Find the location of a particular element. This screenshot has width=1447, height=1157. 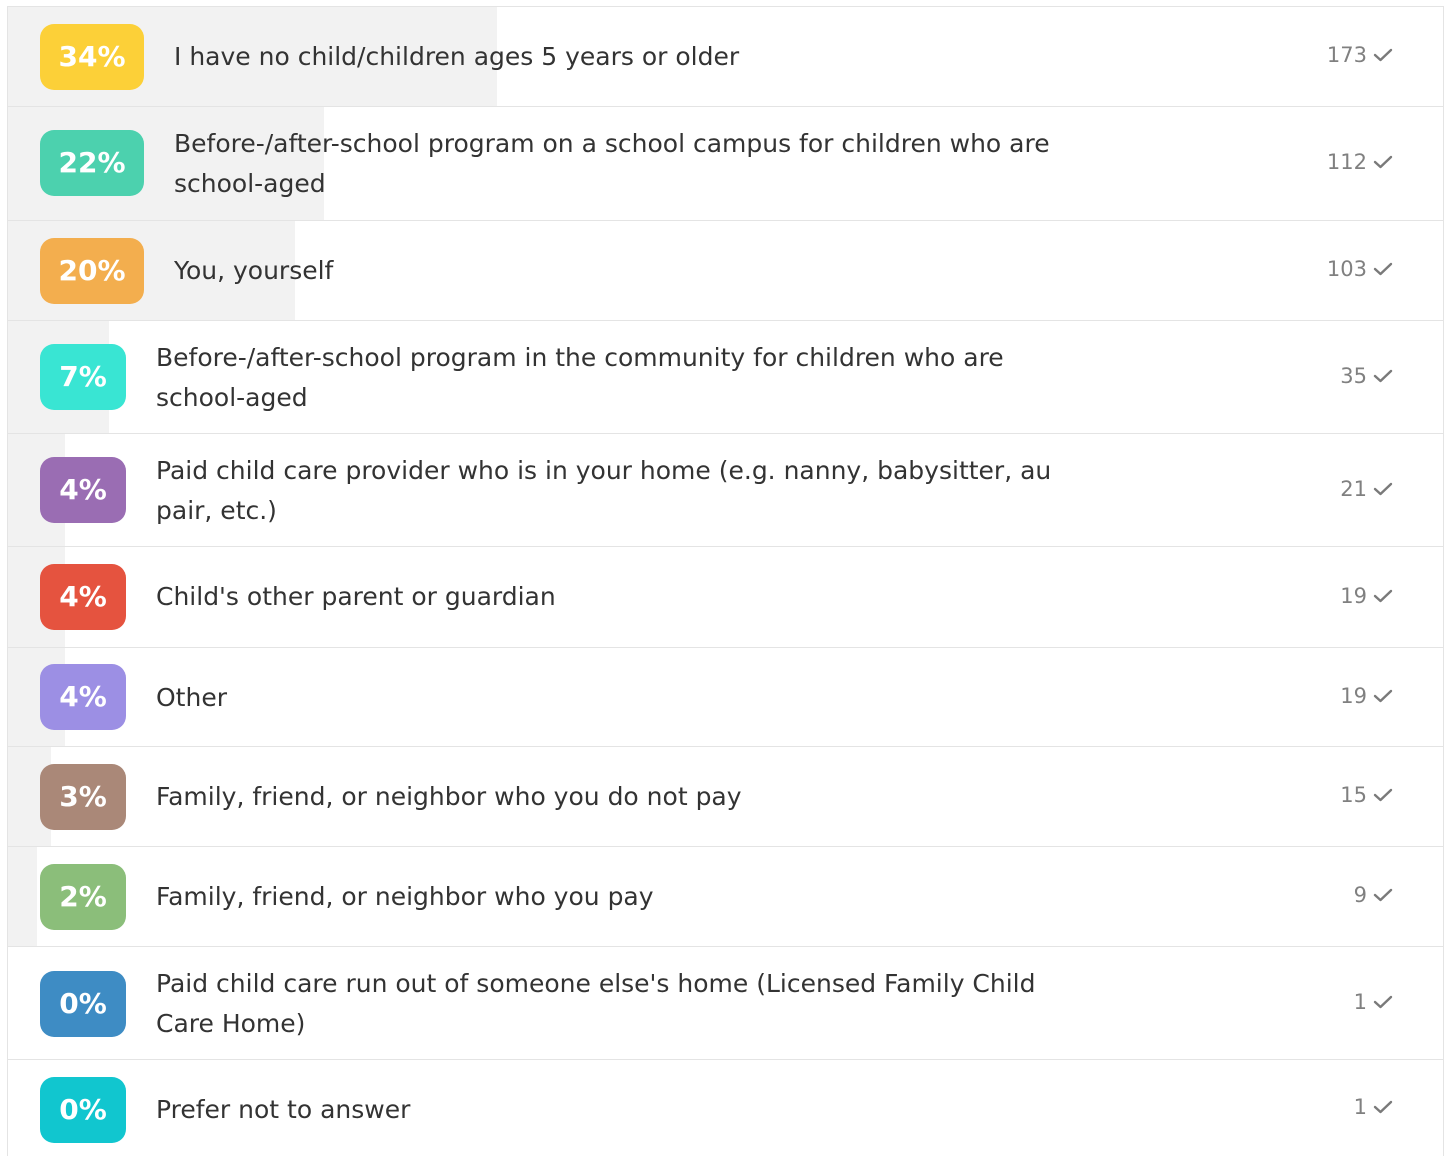

poll-option-row: 0% Prefer not to answer 1 is located at coordinates (725, 1108).